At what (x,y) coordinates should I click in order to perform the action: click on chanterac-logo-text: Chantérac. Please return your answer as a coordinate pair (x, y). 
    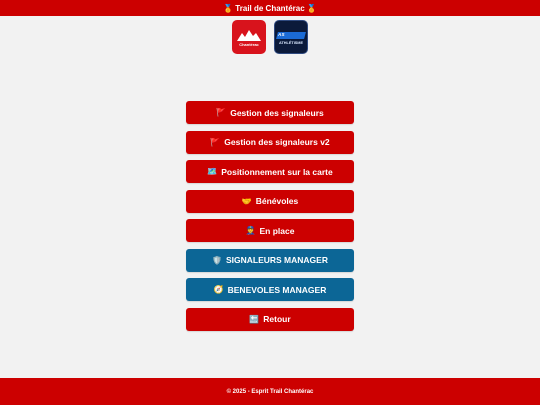
    Looking at the image, I should click on (249, 44).